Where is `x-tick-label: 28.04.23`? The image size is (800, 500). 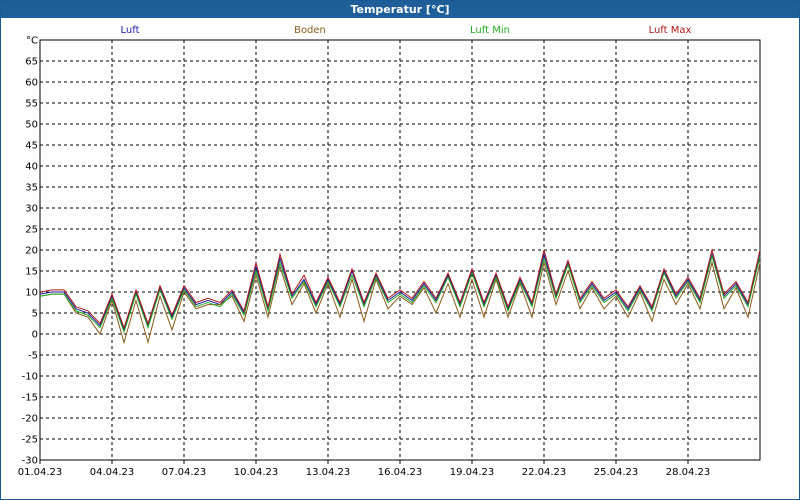
x-tick-label: 28.04.23 is located at coordinates (688, 472).